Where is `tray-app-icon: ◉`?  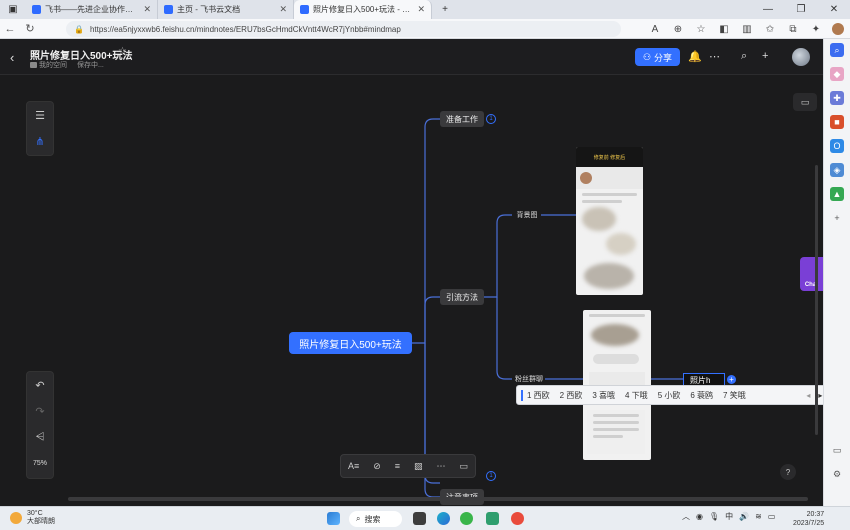
tray-app-icon: ◉ is located at coordinates (699, 516).